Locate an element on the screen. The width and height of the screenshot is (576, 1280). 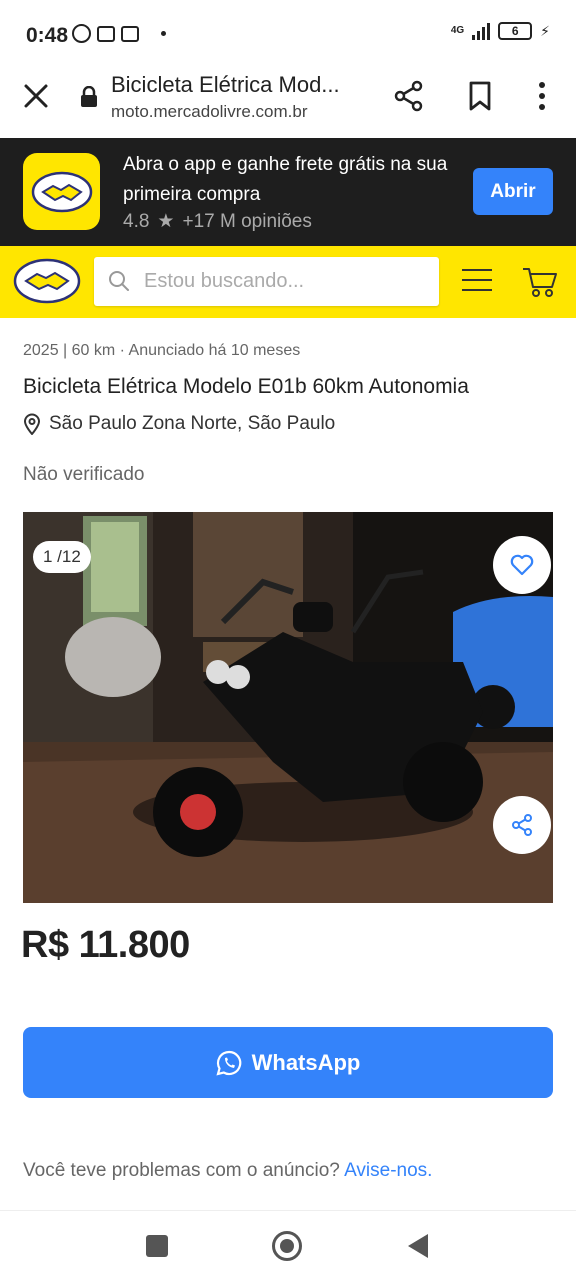
page-url: moto.mercadolivre.com.br is located at coordinates (209, 112).